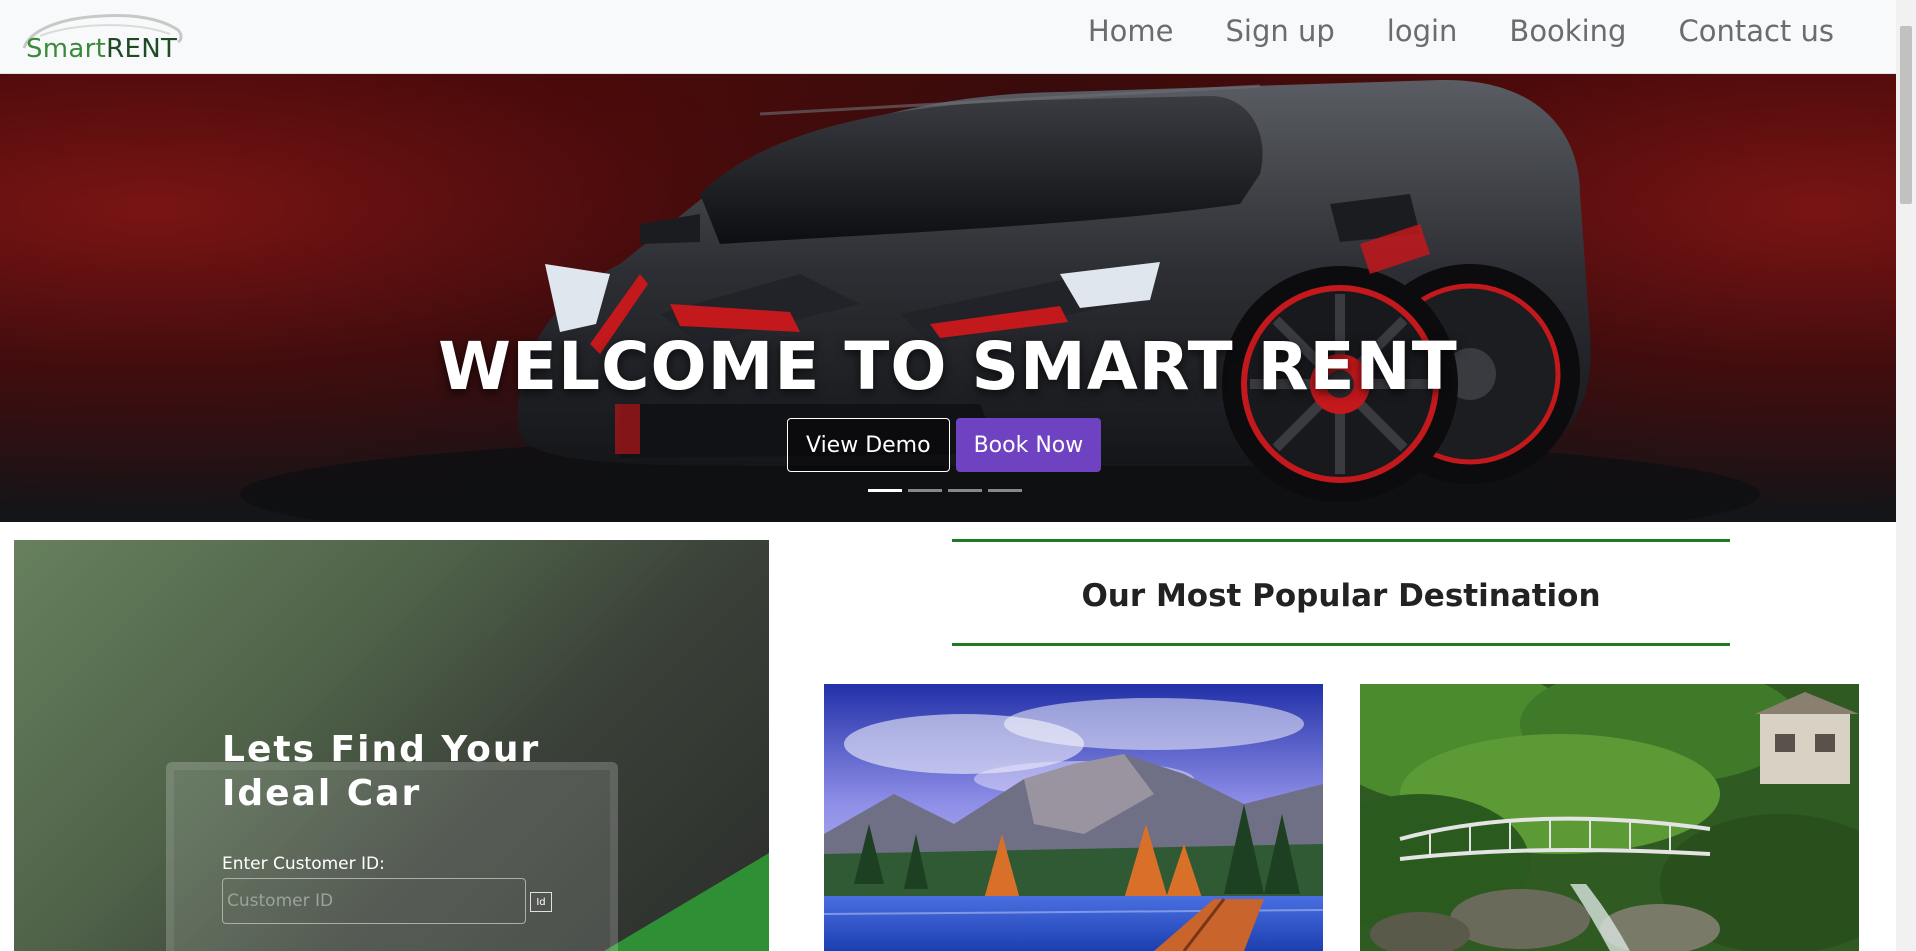 Image resolution: width=1916 pixels, height=951 pixels. I want to click on view-demo-button: View Demo, so click(868, 445).